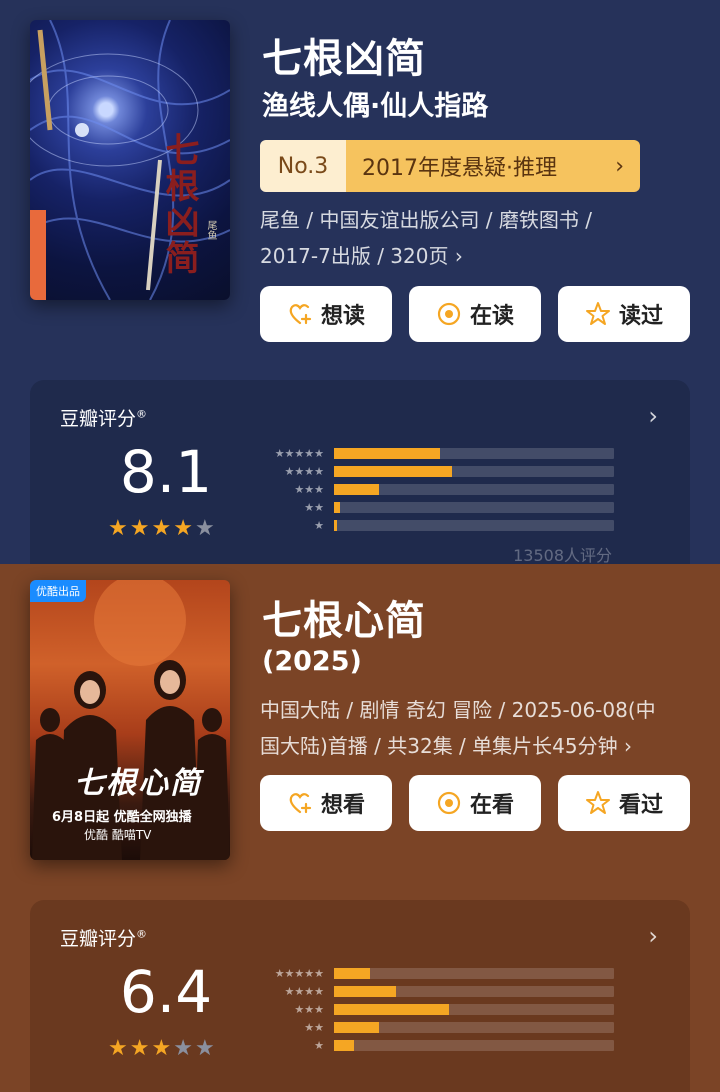 The width and height of the screenshot is (720, 1092). What do you see at coordinates (344, 621) in the screenshot?
I see `drama-title: 七根心简` at bounding box center [344, 621].